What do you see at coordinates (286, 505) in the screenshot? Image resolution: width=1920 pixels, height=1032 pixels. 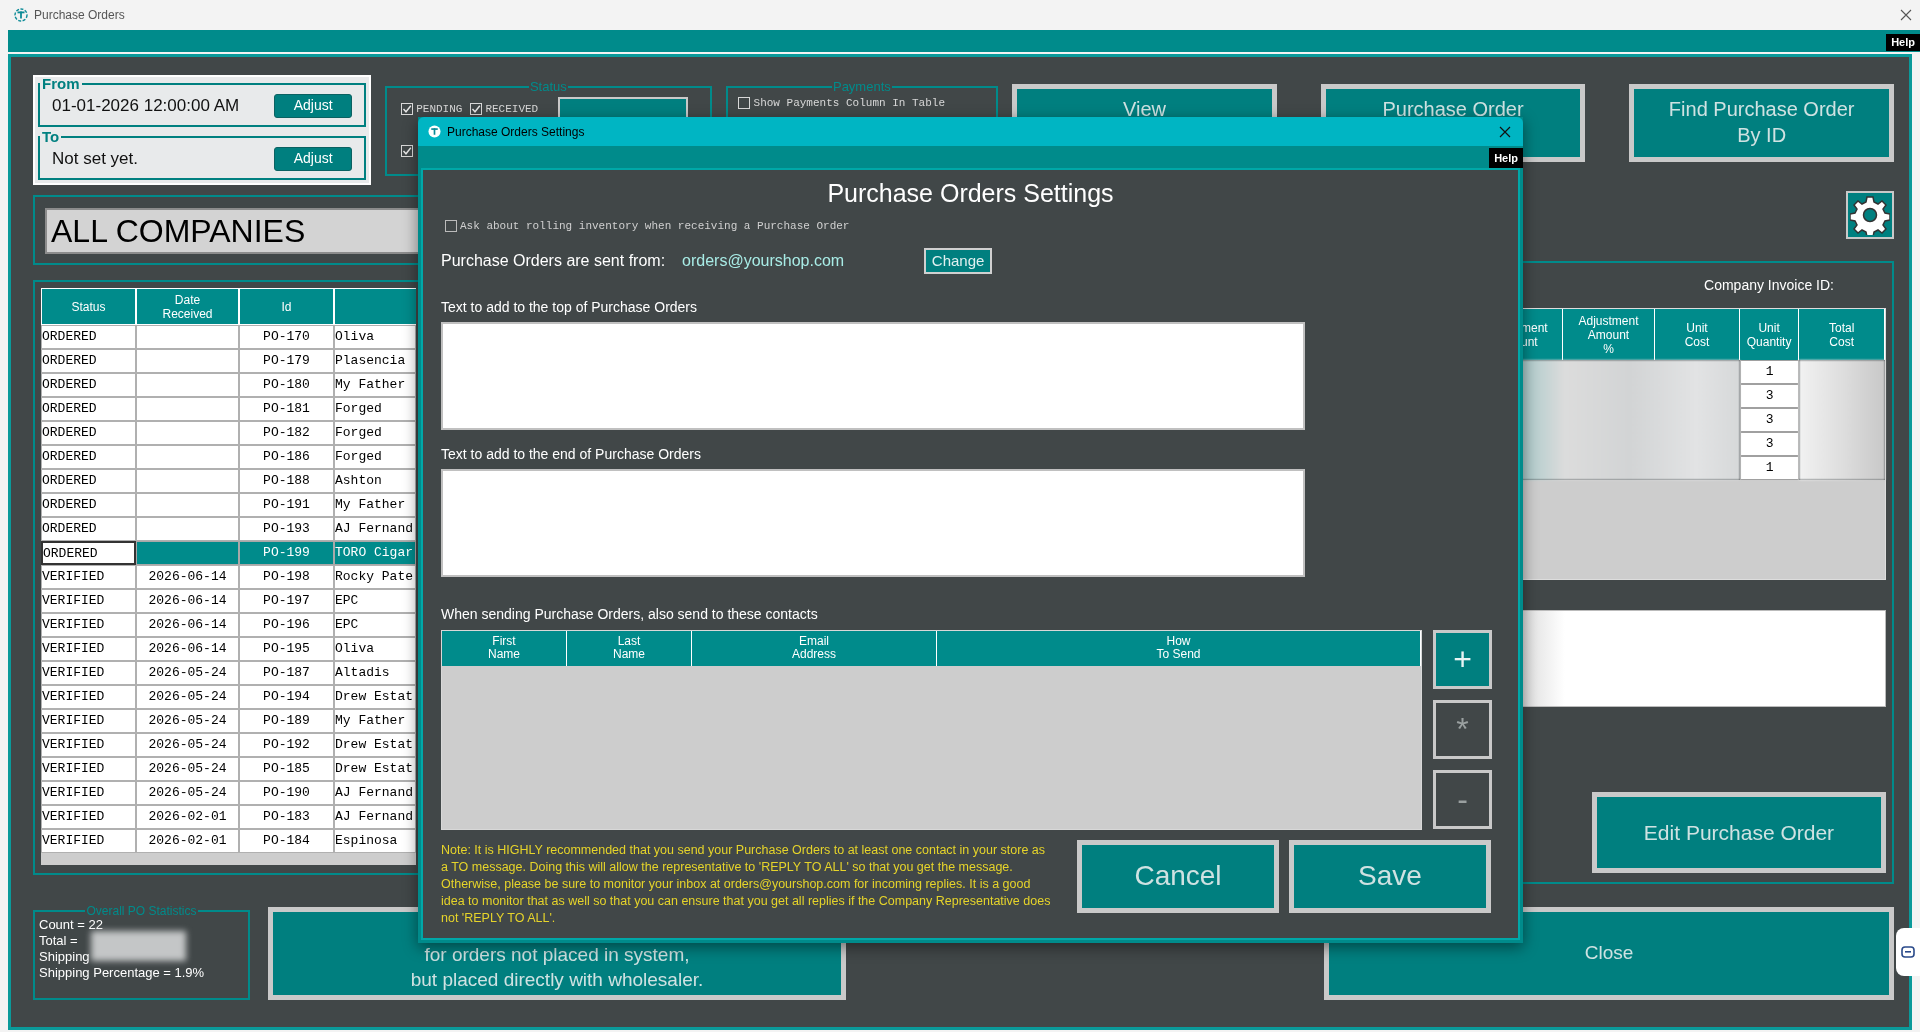 I see `table-cell: PO-191` at bounding box center [286, 505].